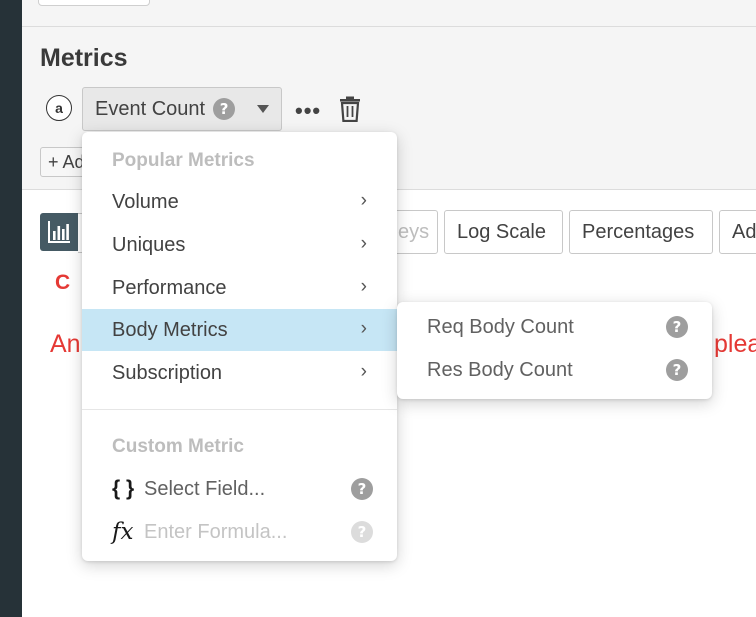 Image resolution: width=756 pixels, height=617 pixels. Describe the element at coordinates (178, 446) in the screenshot. I see `custom-metric-header: Custom Metric` at that location.